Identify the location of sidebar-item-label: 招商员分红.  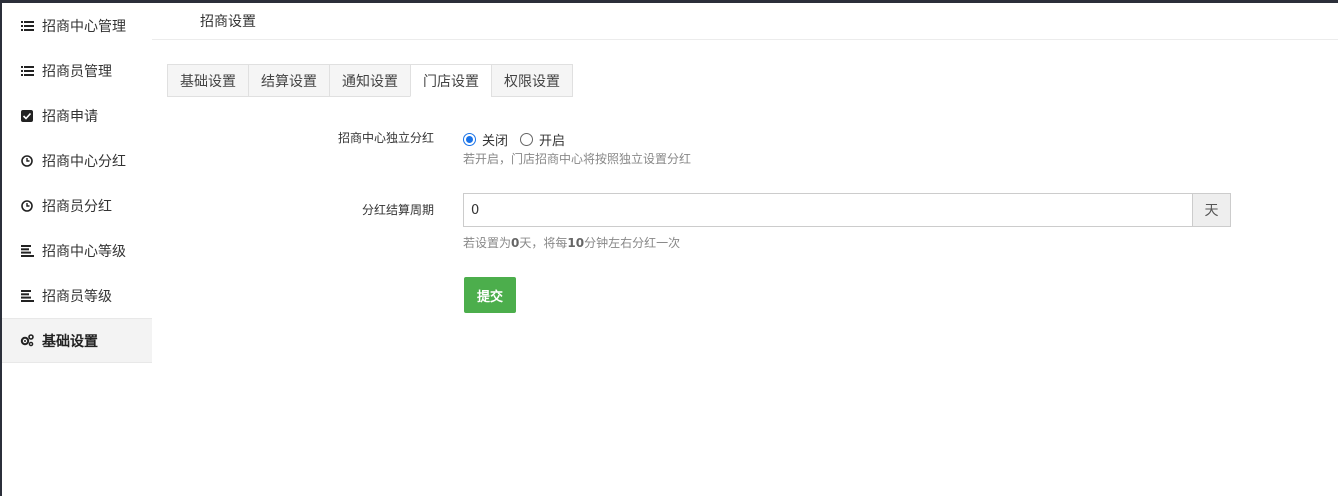
(77, 206).